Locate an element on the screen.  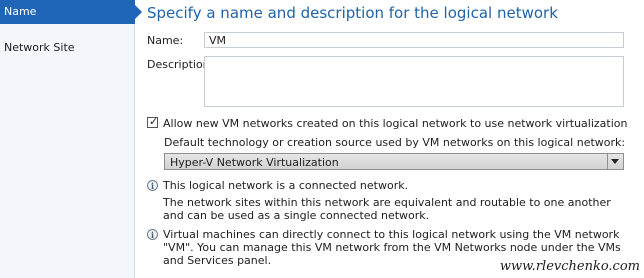
technology-dropdown: Hyper-V Network Virtualization is located at coordinates (394, 161).